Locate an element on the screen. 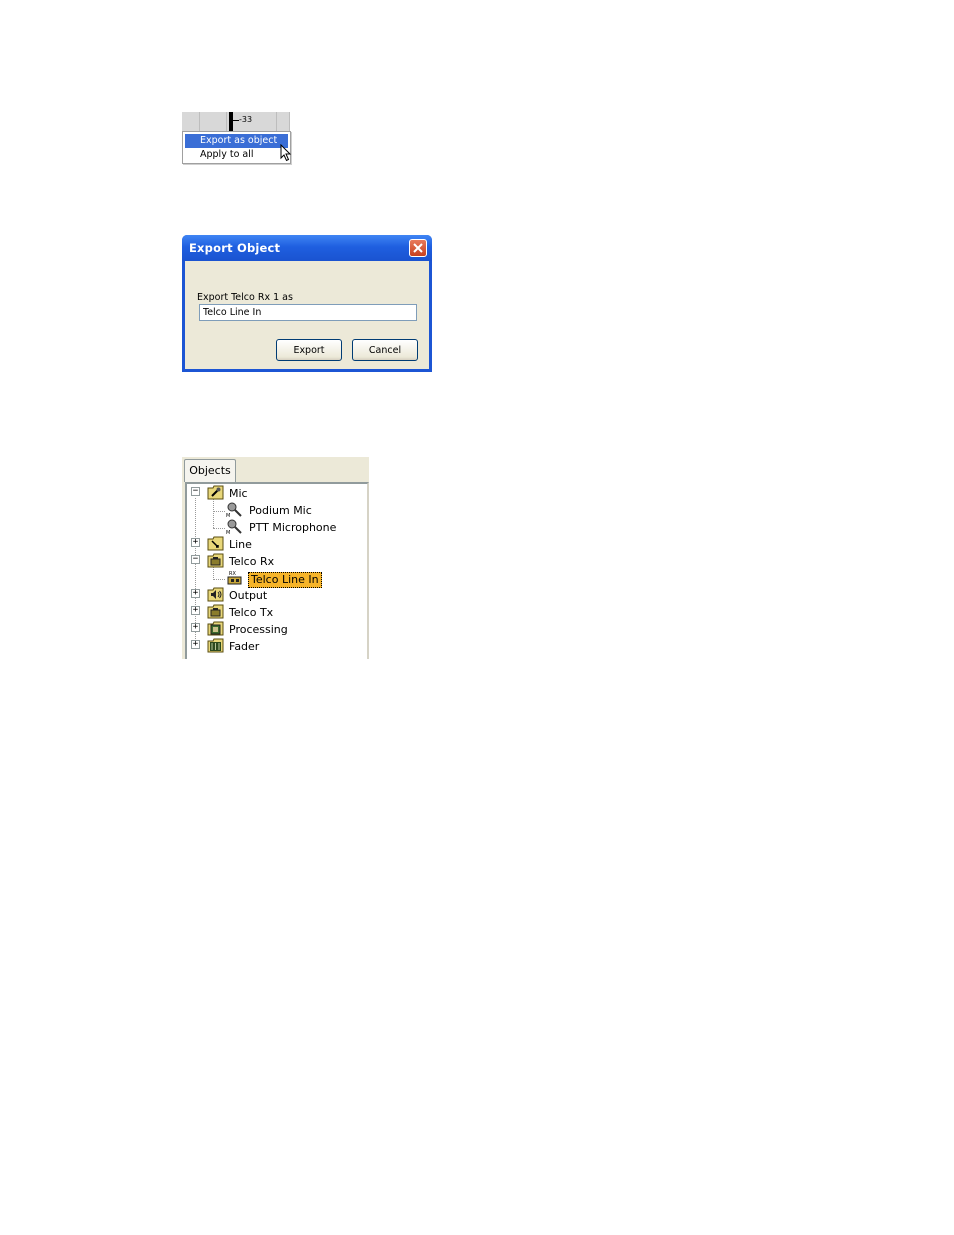  collapse-toggle-telco-rx: − is located at coordinates (195, 559).